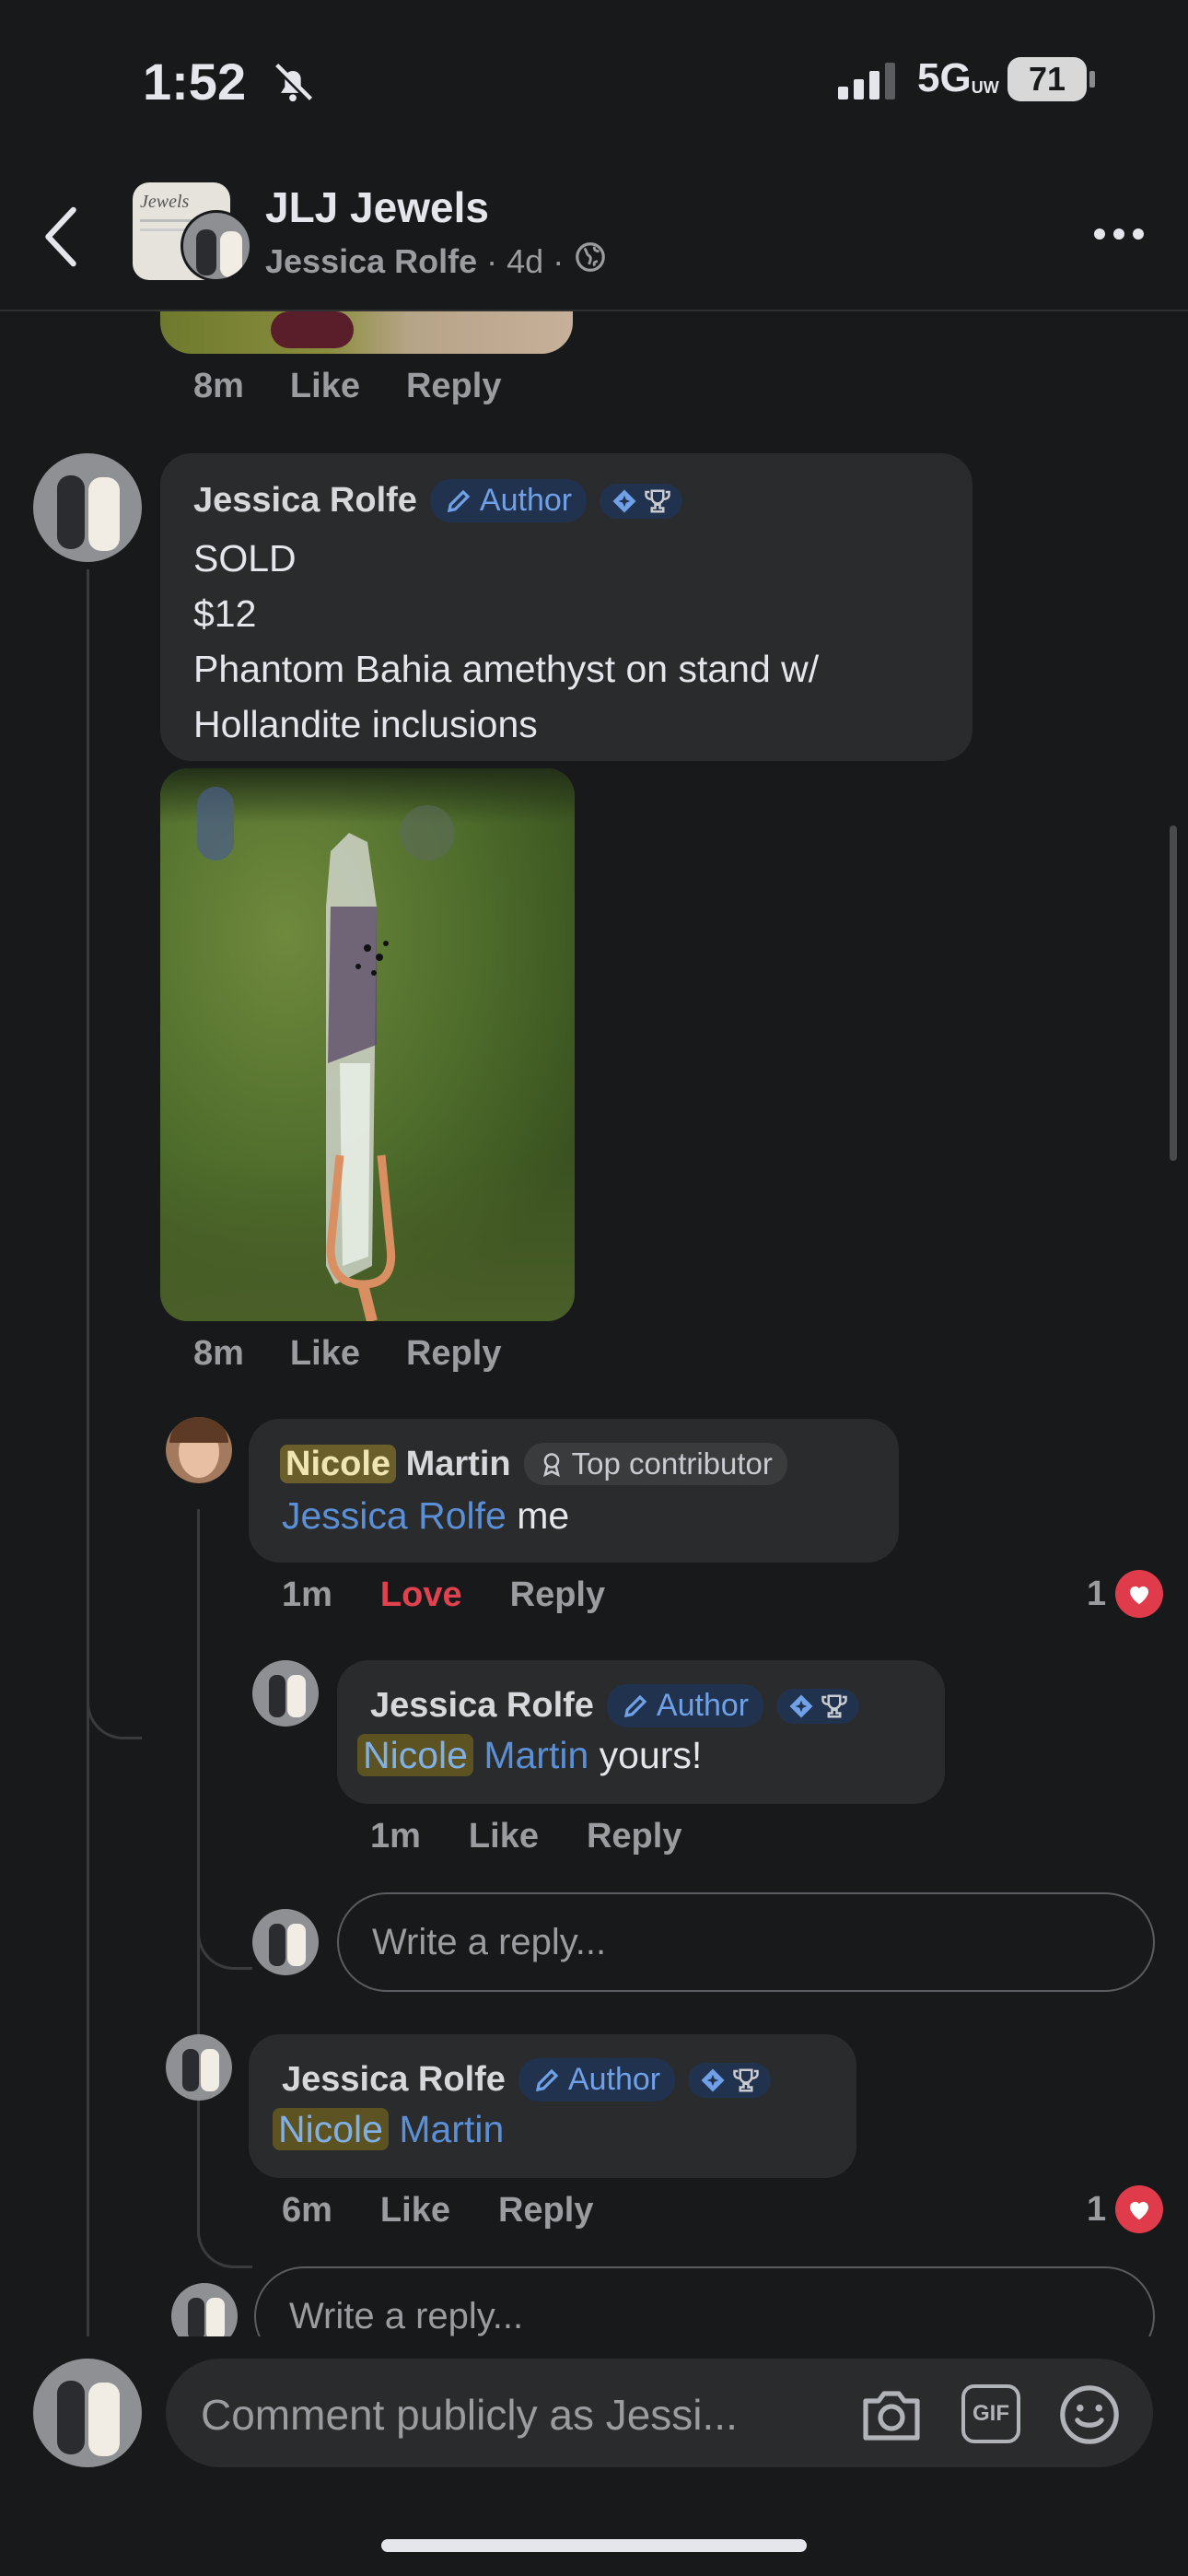  What do you see at coordinates (395, 1464) in the screenshot?
I see `reply1-author-name: Nicole Martin` at bounding box center [395, 1464].